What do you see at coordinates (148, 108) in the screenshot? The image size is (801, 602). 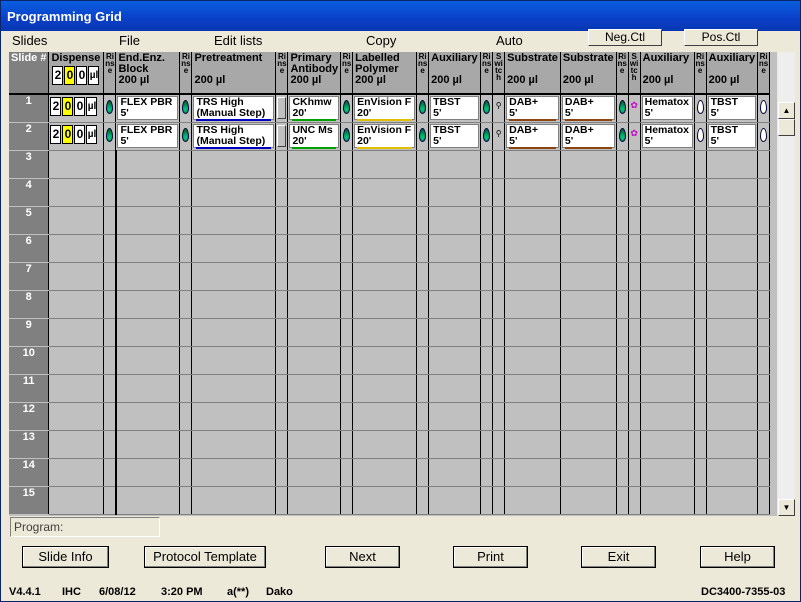 I see `end-enz-block-cell-box: FLEX PBR 5'` at bounding box center [148, 108].